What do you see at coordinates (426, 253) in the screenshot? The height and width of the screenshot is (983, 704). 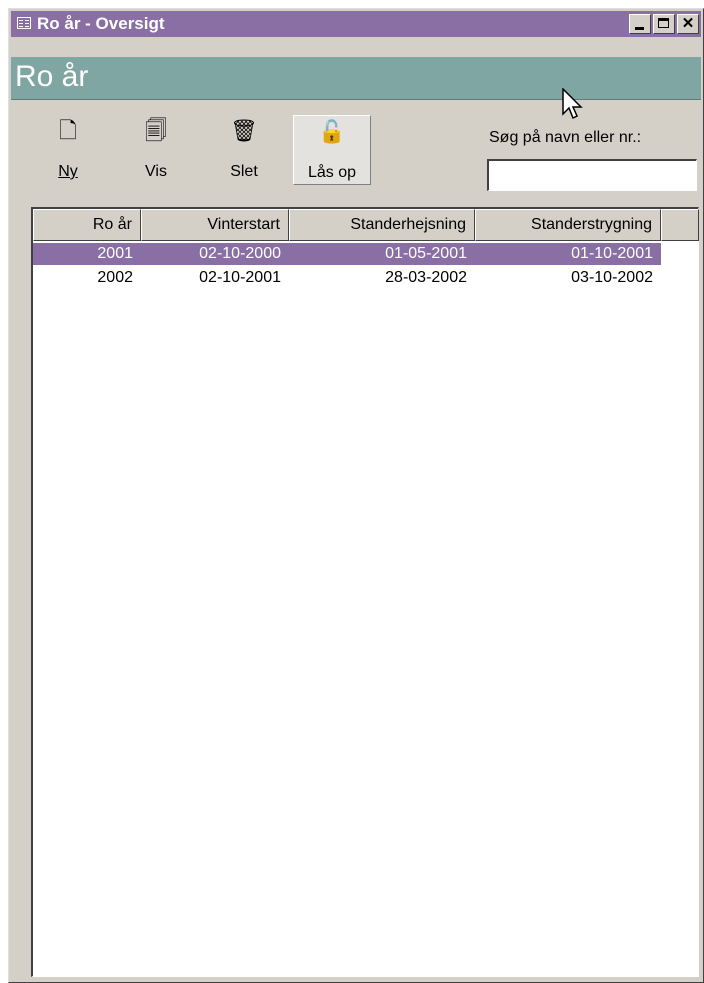 I see `cell-standerhejsning: 01-05-2001` at bounding box center [426, 253].